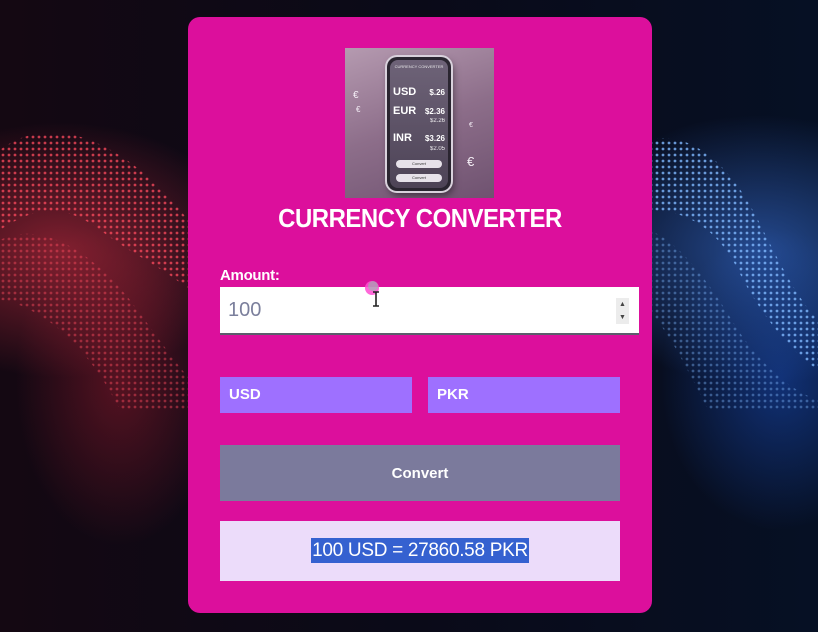 This screenshot has height=632, width=818. I want to click on red-wave-decoration, so click(100, 271).